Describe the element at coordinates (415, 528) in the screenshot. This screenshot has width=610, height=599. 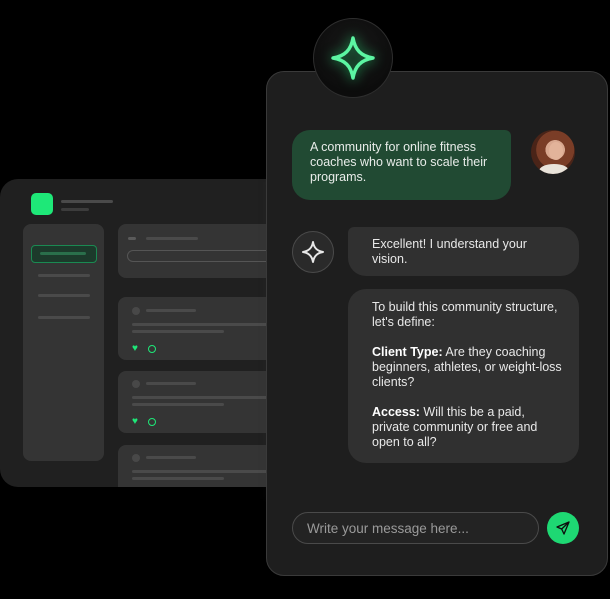
I see `message-input` at that location.